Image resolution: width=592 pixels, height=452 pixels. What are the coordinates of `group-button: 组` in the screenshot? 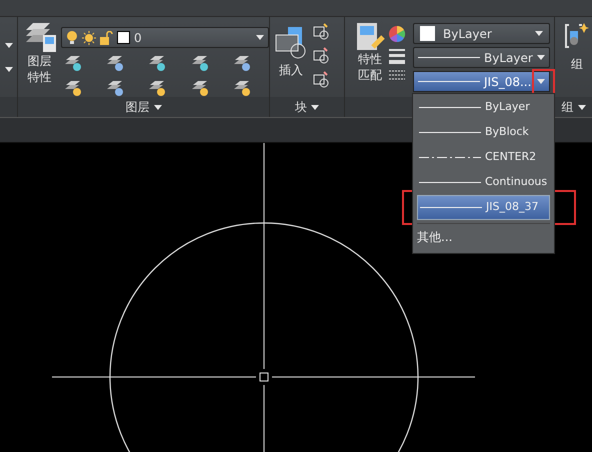 It's located at (577, 48).